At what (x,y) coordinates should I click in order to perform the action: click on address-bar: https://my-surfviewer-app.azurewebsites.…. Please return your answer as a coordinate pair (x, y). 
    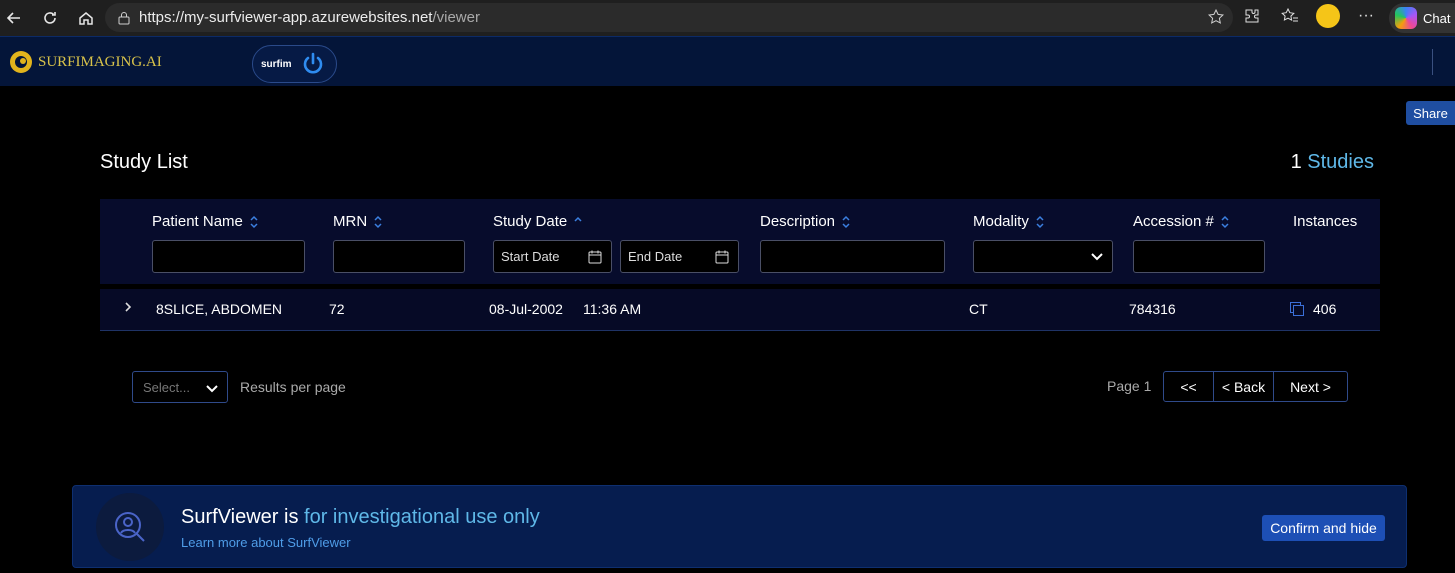
    Looking at the image, I should click on (669, 17).